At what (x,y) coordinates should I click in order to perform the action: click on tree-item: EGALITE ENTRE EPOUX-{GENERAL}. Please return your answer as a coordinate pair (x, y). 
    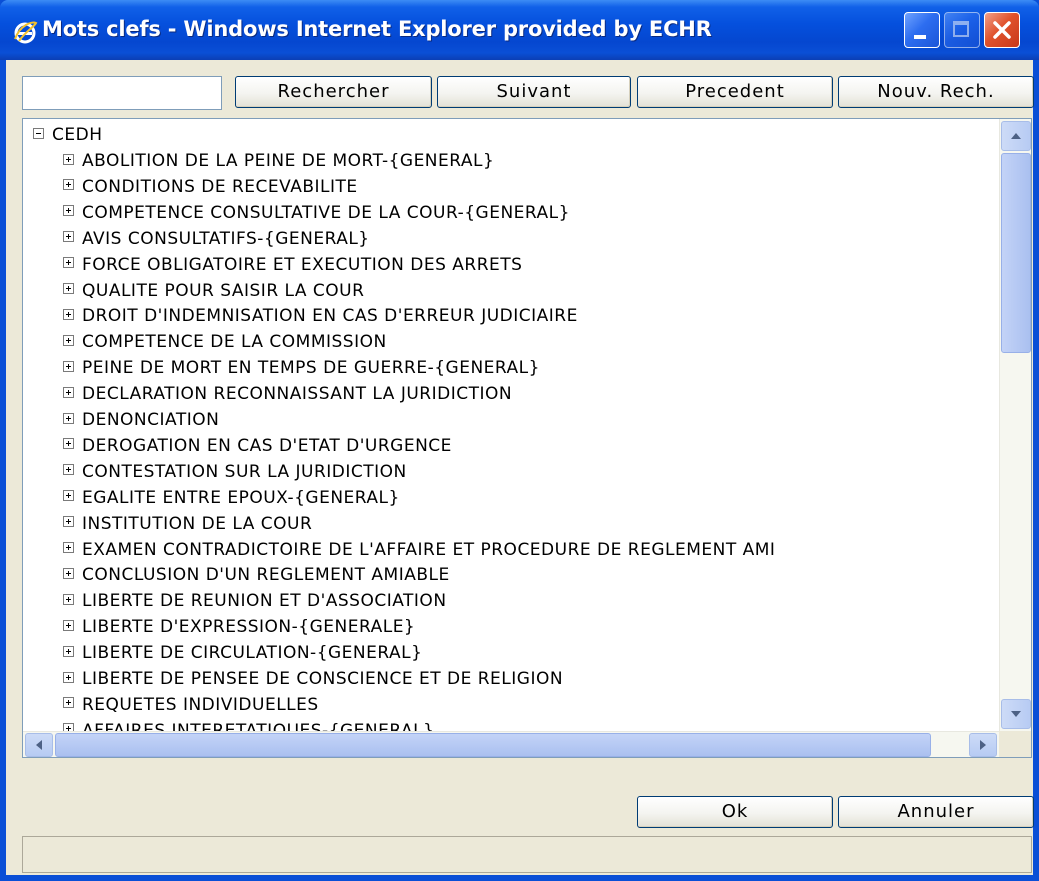
    Looking at the image, I should click on (231, 498).